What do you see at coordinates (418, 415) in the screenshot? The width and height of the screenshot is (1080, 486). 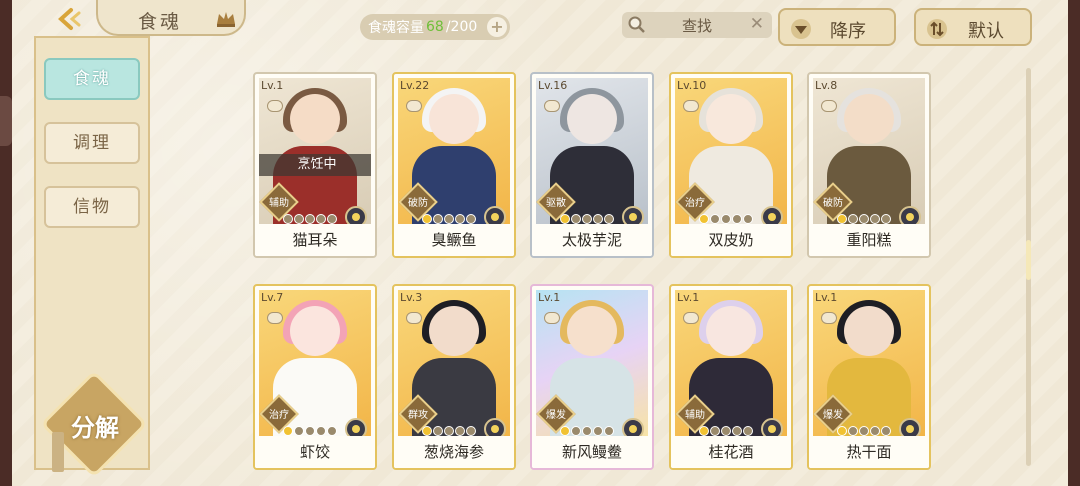 I see `role-label: 群攻` at bounding box center [418, 415].